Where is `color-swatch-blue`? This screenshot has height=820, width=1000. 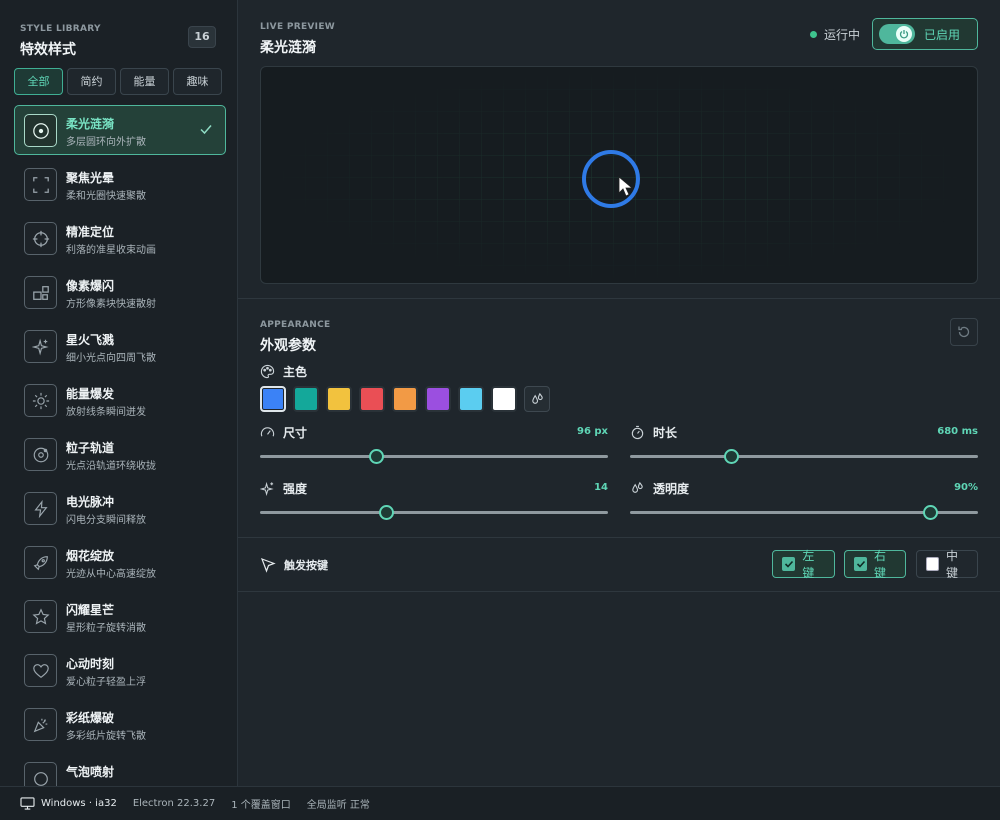 color-swatch-blue is located at coordinates (273, 399).